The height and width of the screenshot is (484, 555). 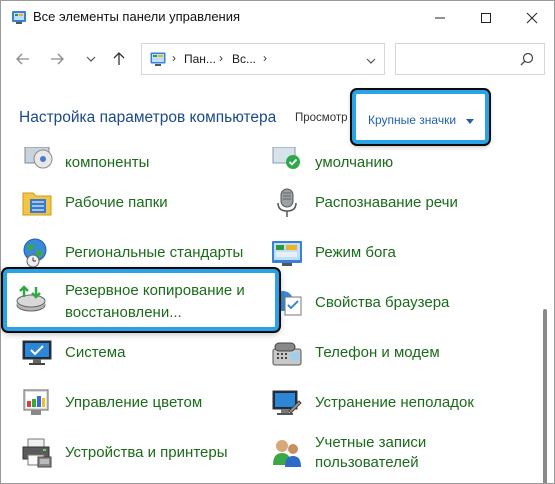 What do you see at coordinates (31, 298) in the screenshot?
I see `backup-restore-icon` at bounding box center [31, 298].